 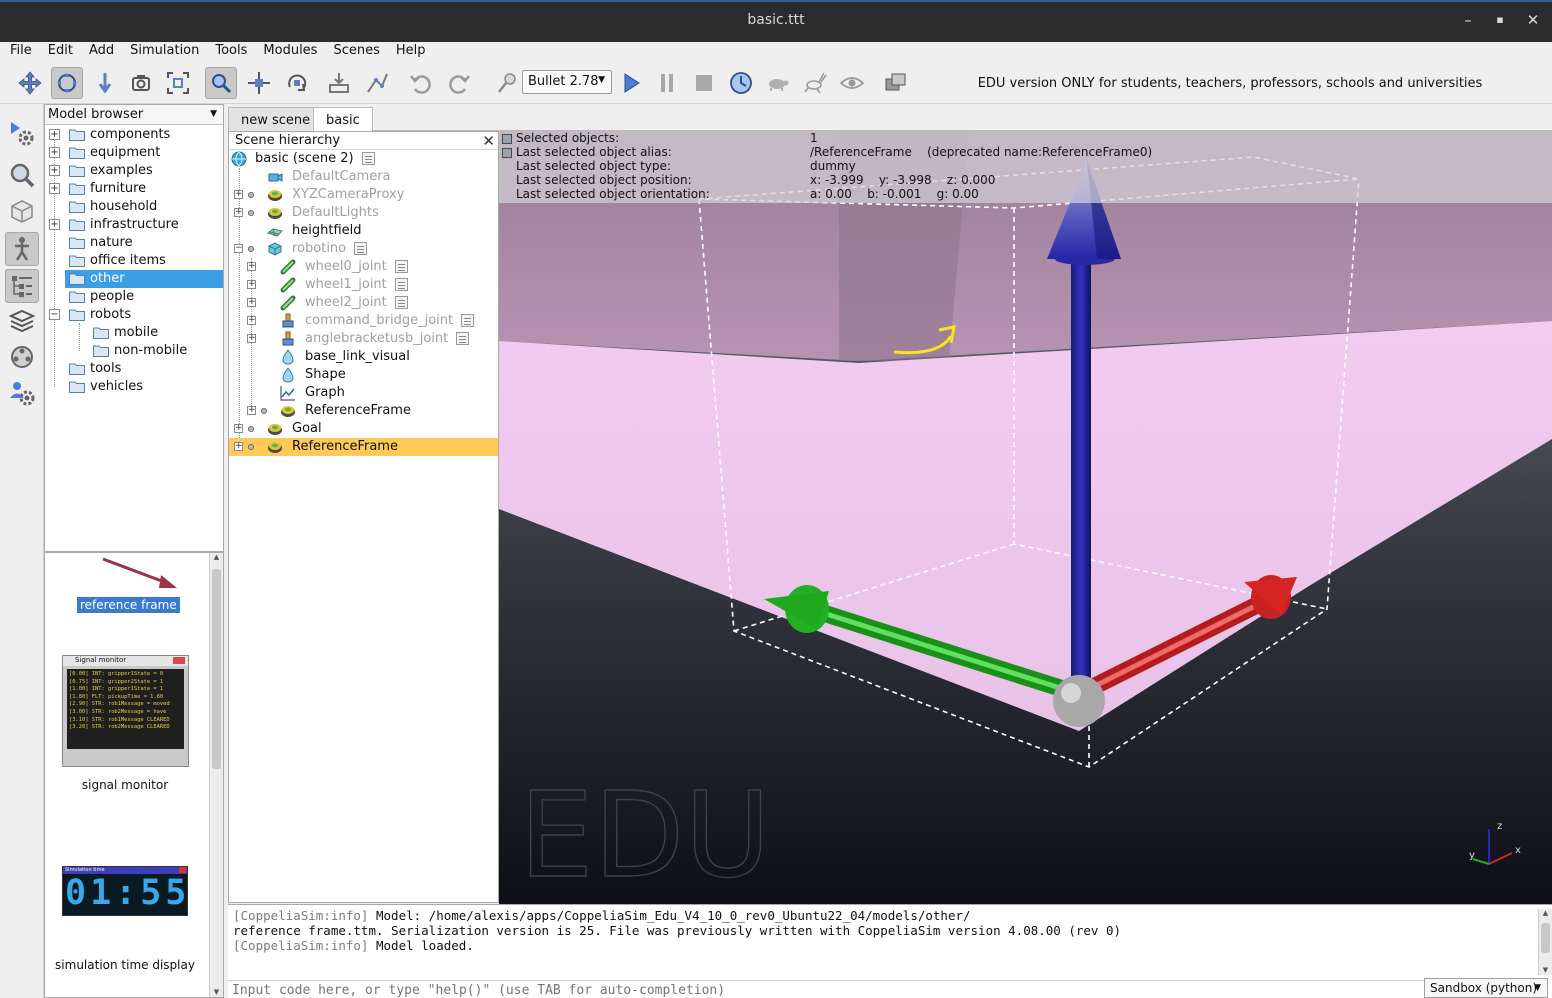 I want to click on dynamics-icon, so click(x=507, y=83).